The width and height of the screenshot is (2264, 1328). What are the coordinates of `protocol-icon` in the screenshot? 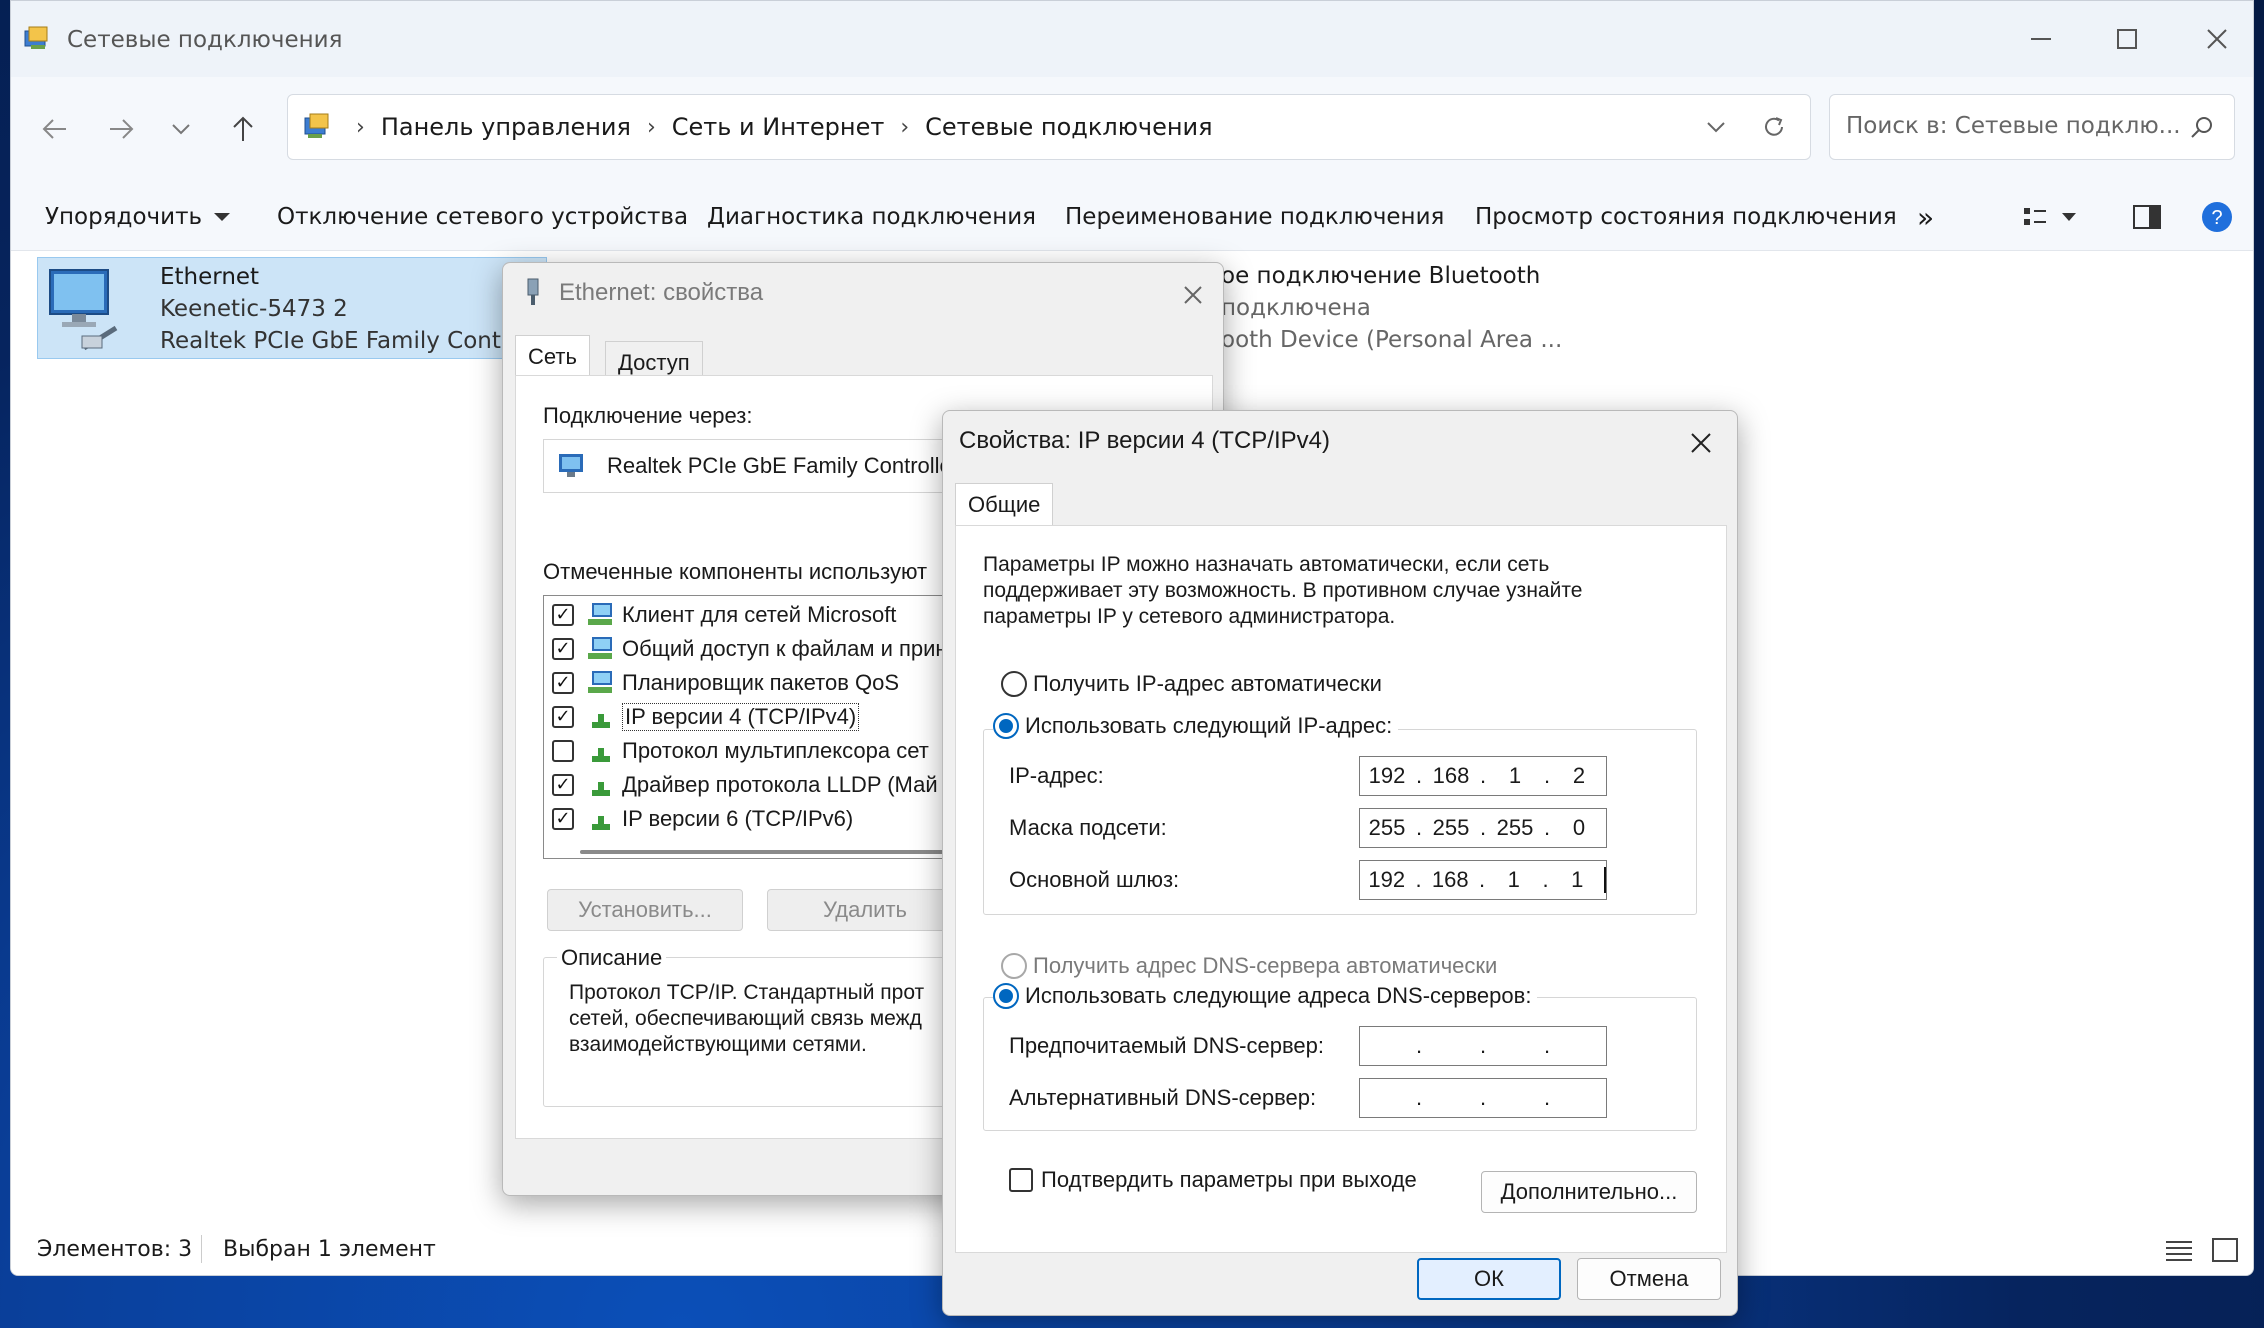 It's located at (600, 751).